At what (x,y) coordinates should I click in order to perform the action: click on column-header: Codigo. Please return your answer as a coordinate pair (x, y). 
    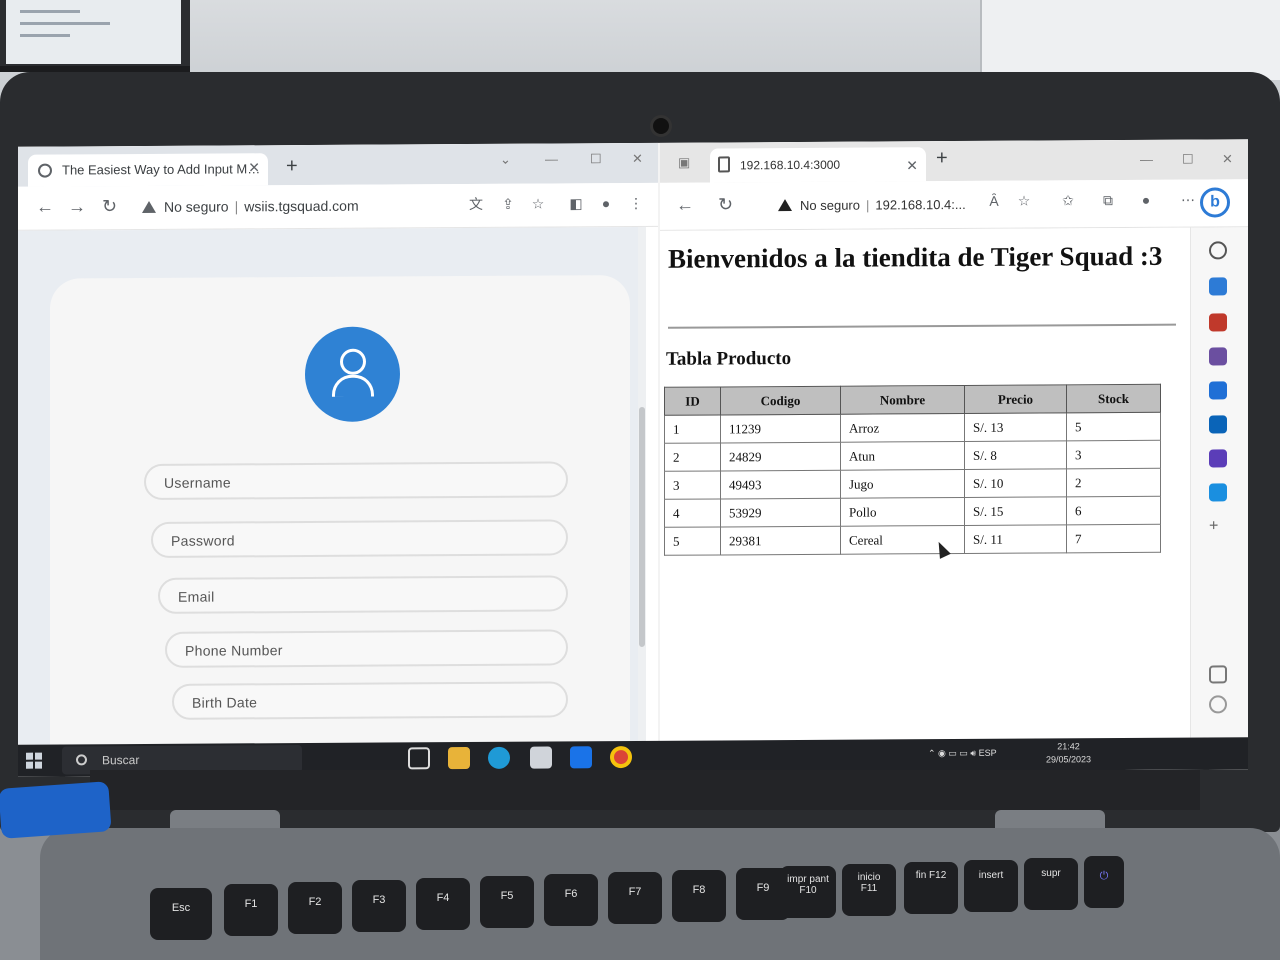
    Looking at the image, I should click on (780, 400).